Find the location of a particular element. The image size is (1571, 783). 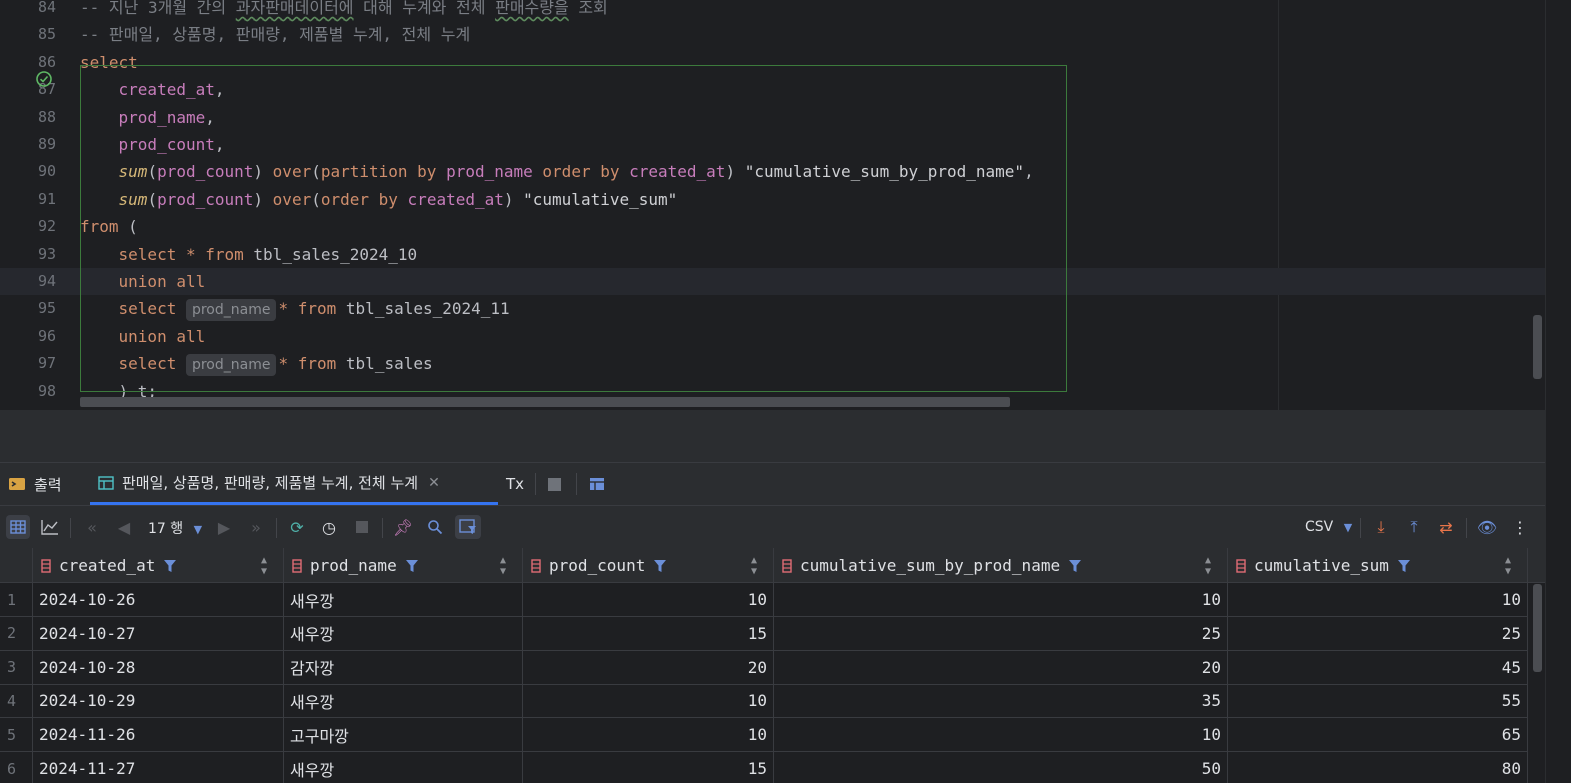

code-line: 92 from ( is located at coordinates (772, 226).